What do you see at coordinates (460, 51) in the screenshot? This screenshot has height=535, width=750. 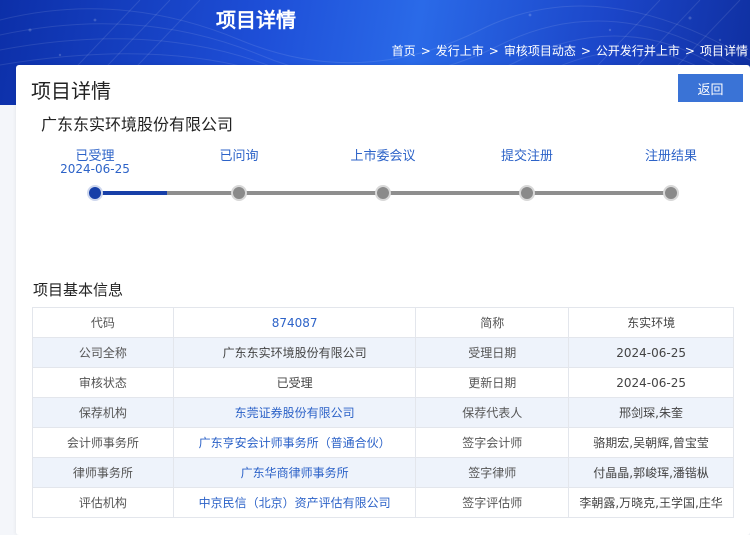 I see `breadcrumb-item: 发行上市` at bounding box center [460, 51].